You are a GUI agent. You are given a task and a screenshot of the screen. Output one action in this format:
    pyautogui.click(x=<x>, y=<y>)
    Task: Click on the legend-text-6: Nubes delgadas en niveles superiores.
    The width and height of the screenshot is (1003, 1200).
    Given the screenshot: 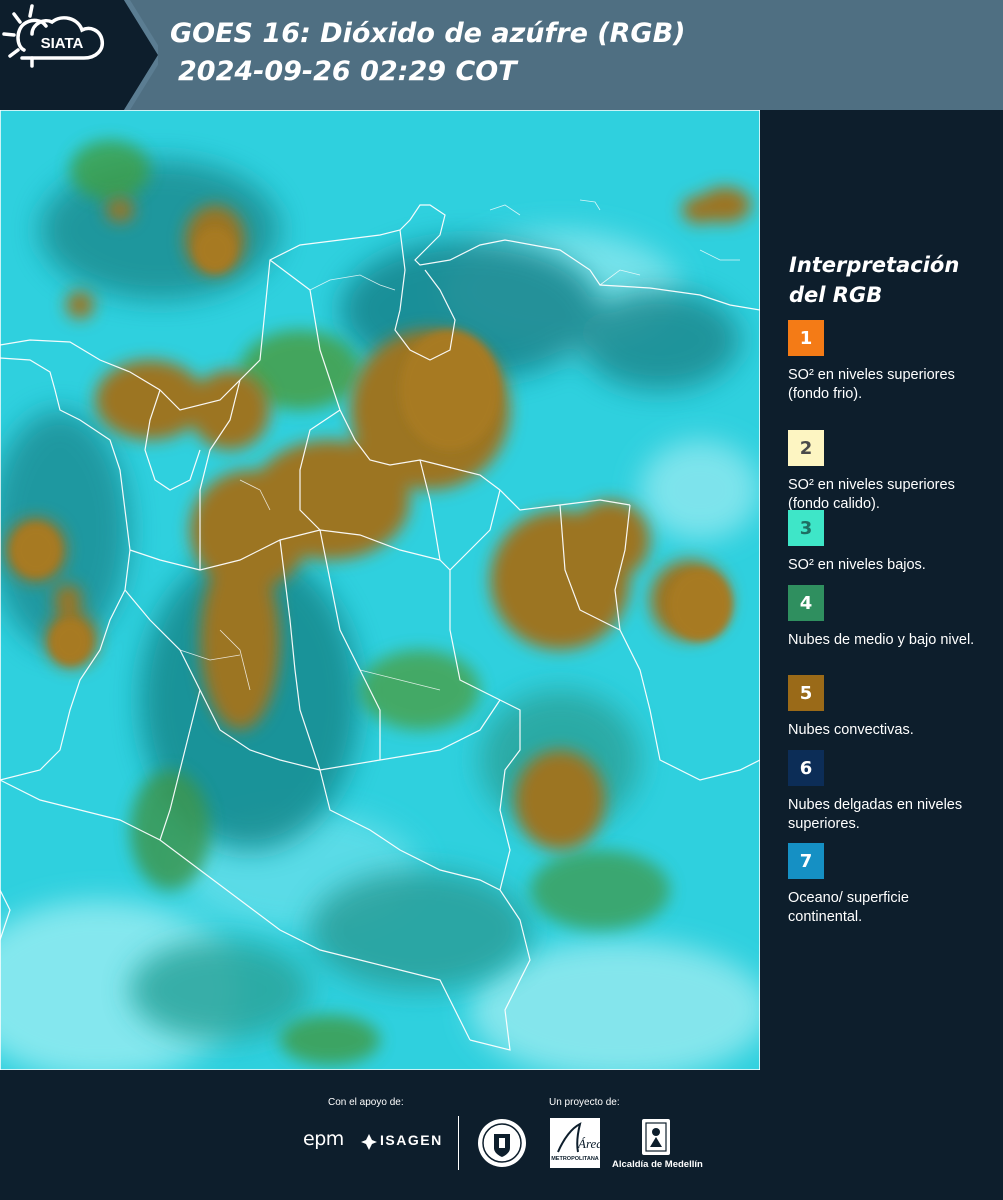 What is the action you would take?
    pyautogui.click(x=875, y=814)
    